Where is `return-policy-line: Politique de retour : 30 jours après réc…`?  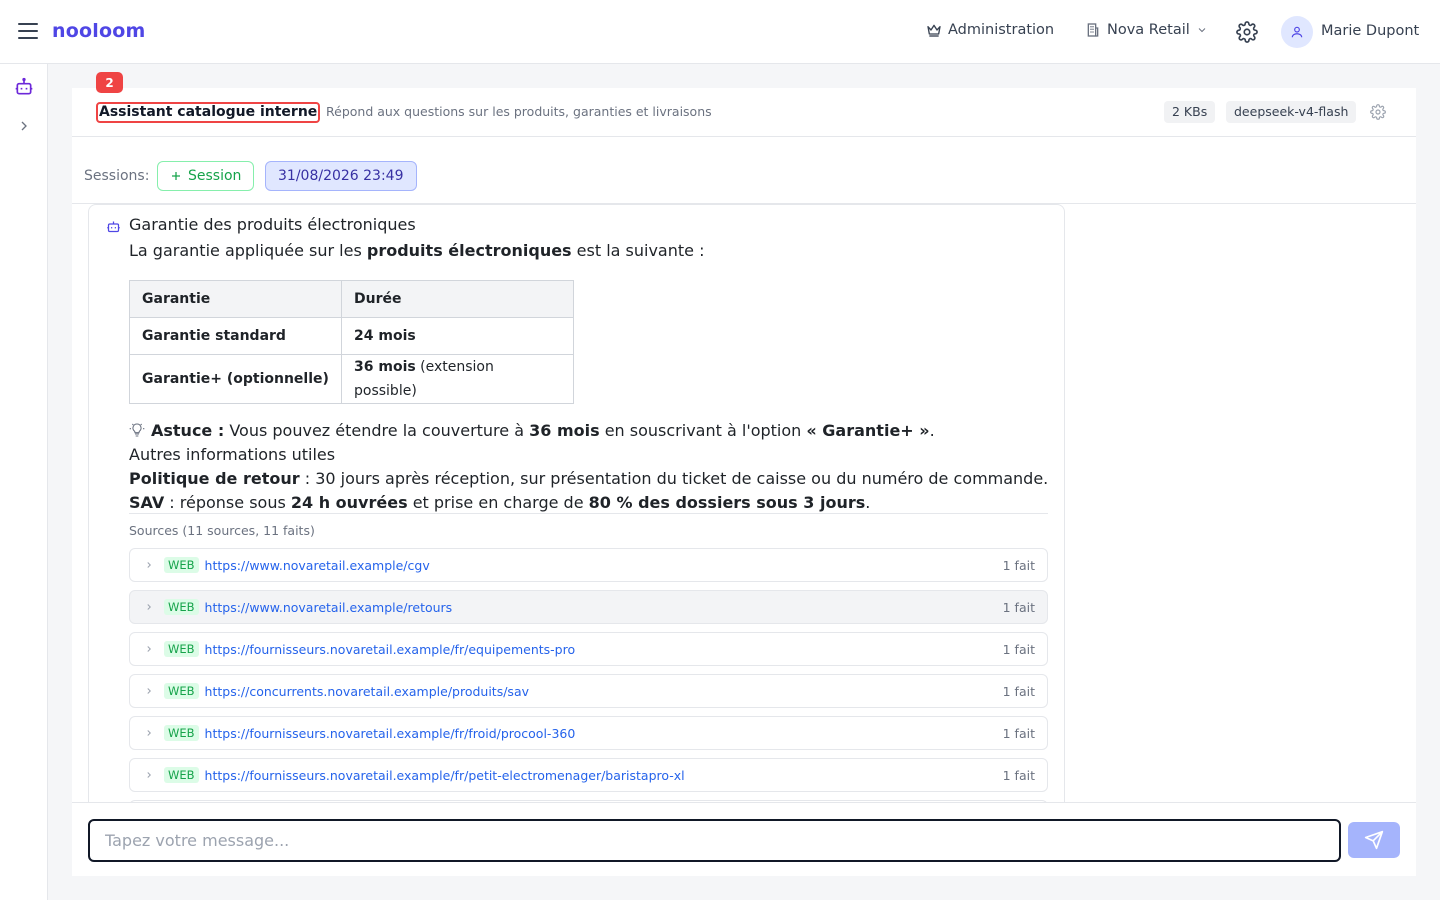 return-policy-line: Politique de retour : 30 jours après réc… is located at coordinates (589, 478).